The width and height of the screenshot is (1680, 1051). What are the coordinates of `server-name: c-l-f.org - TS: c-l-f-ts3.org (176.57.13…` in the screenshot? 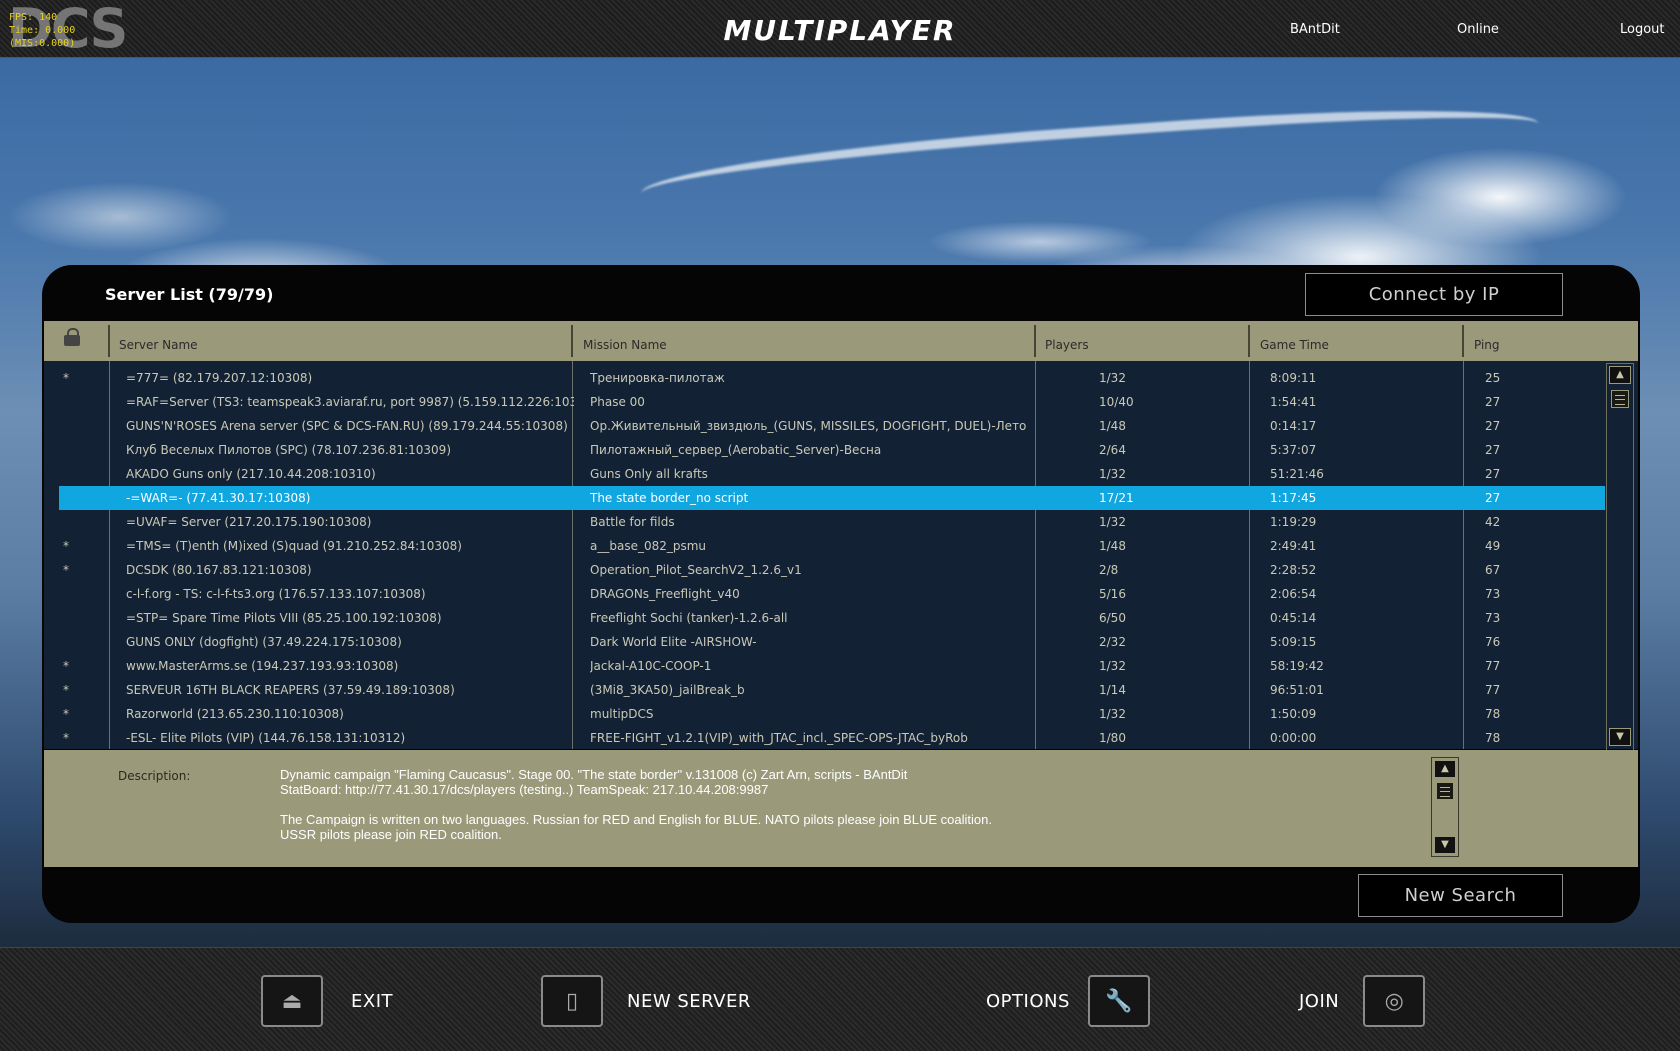 It's located at (276, 594).